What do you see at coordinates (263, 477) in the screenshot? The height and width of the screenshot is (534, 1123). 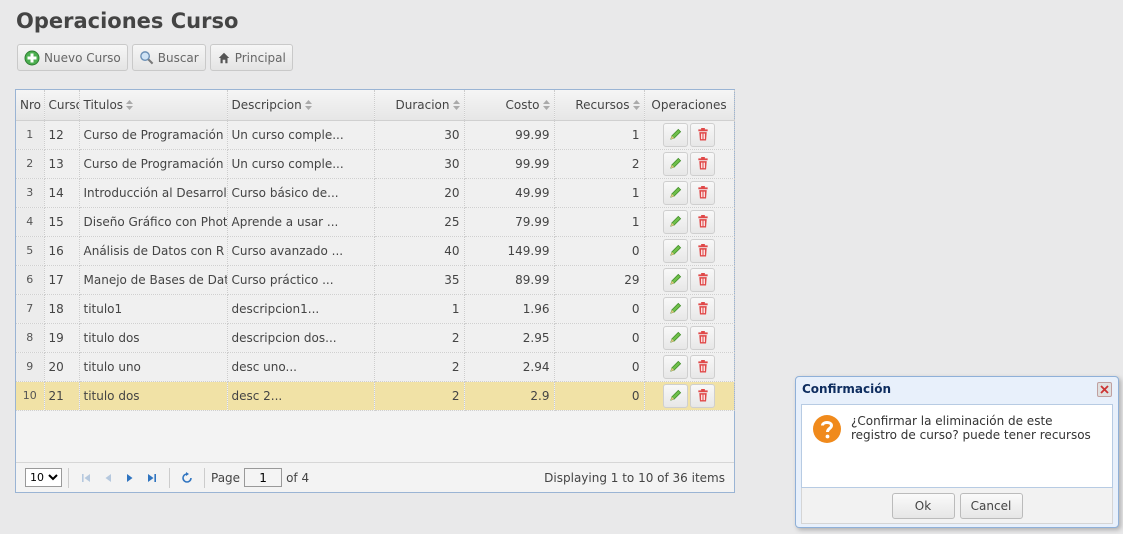 I see `page-number-input` at bounding box center [263, 477].